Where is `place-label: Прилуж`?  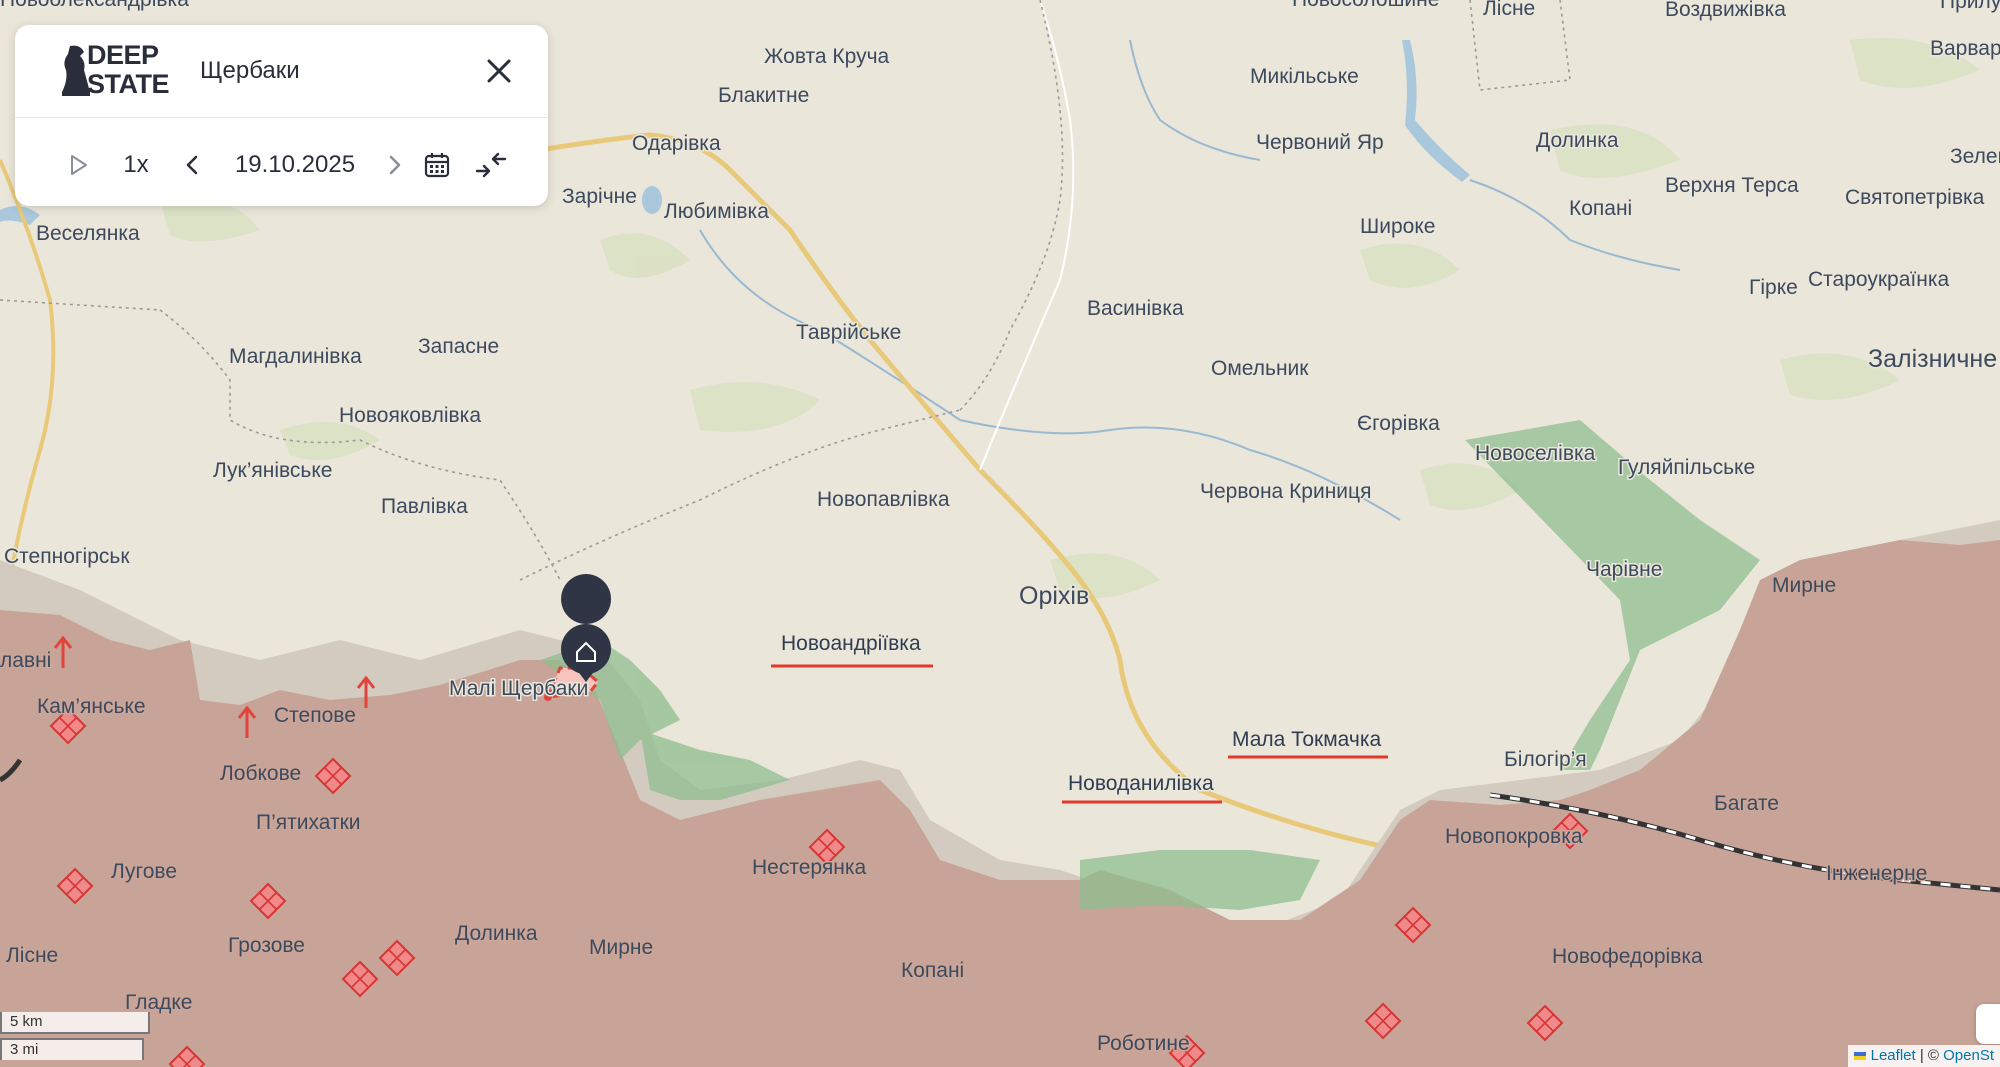 place-label: Прилуж is located at coordinates (1970, 6).